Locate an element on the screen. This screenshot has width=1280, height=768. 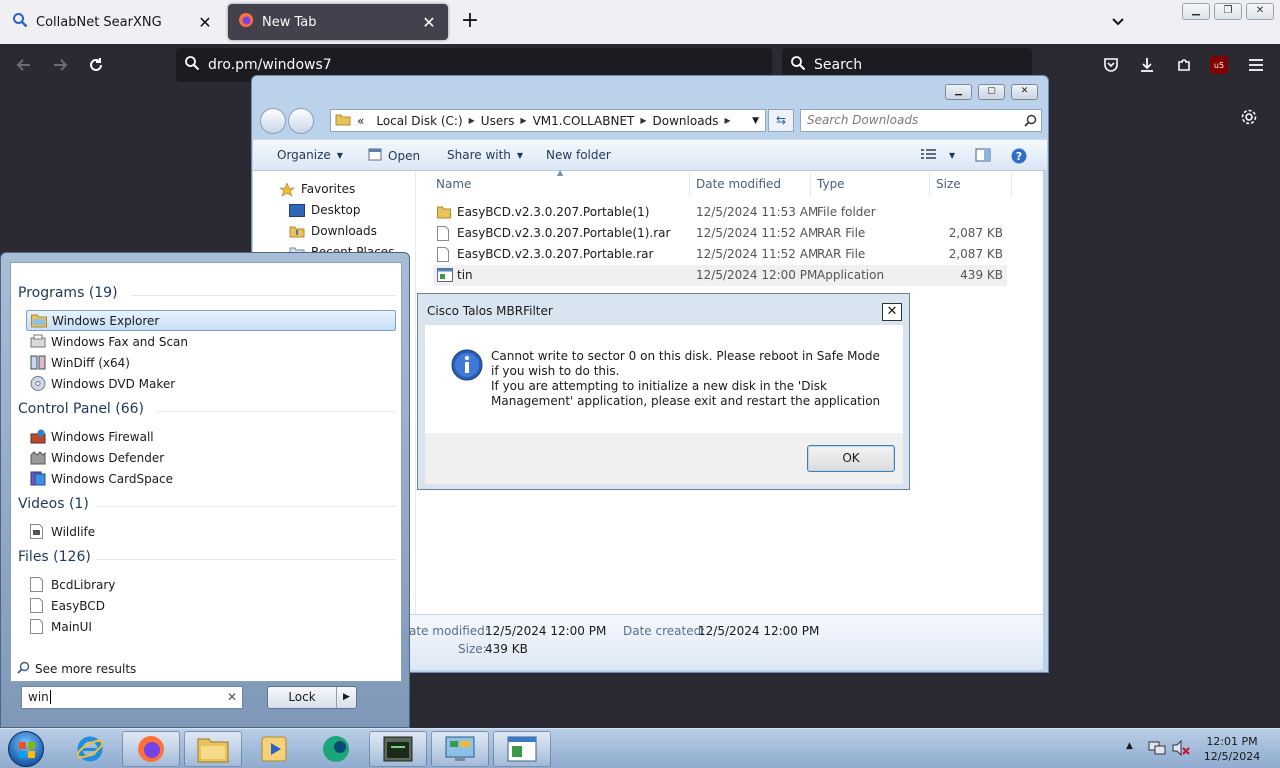
gear-icon is located at coordinates (1249, 117).